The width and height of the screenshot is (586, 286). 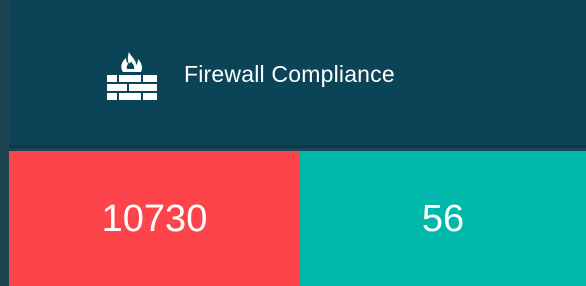 I want to click on firewall-icon, so click(x=132, y=76).